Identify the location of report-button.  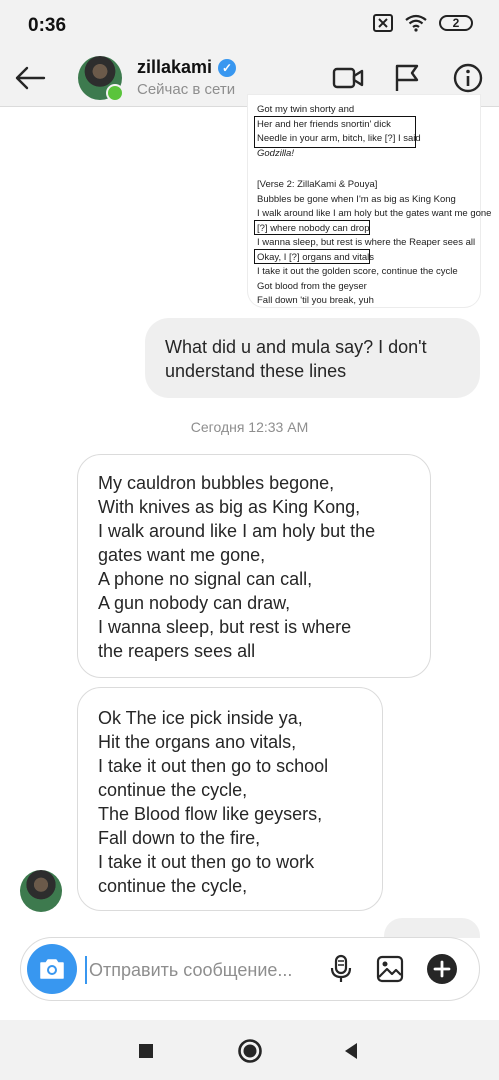
(407, 78).